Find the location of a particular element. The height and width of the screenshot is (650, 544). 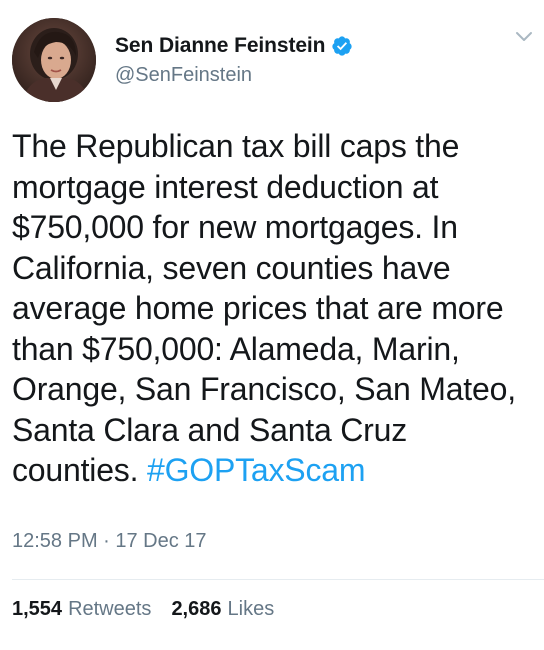

engagement-stats: 1,554 Retweets 2,686 Likes is located at coordinates (153, 609).